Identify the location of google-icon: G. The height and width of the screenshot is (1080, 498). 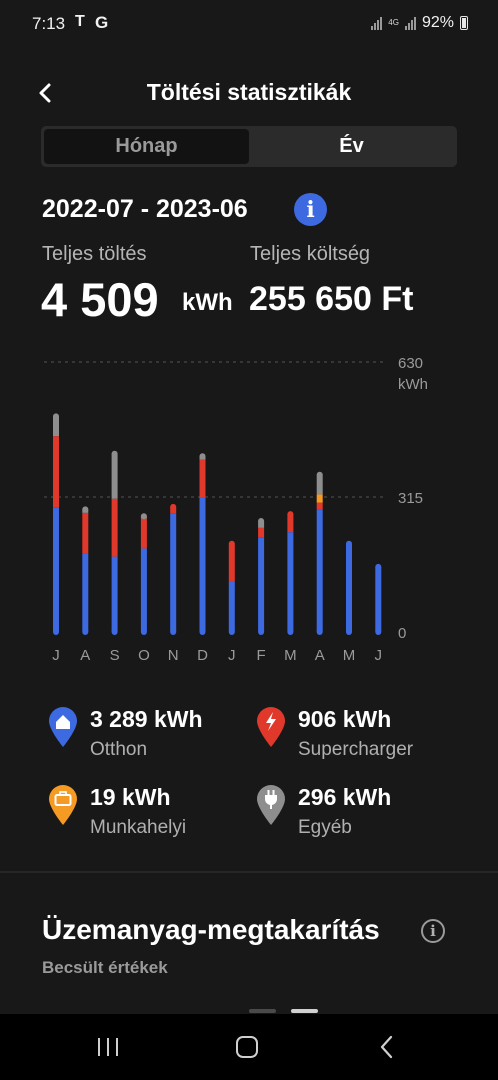
(102, 22).